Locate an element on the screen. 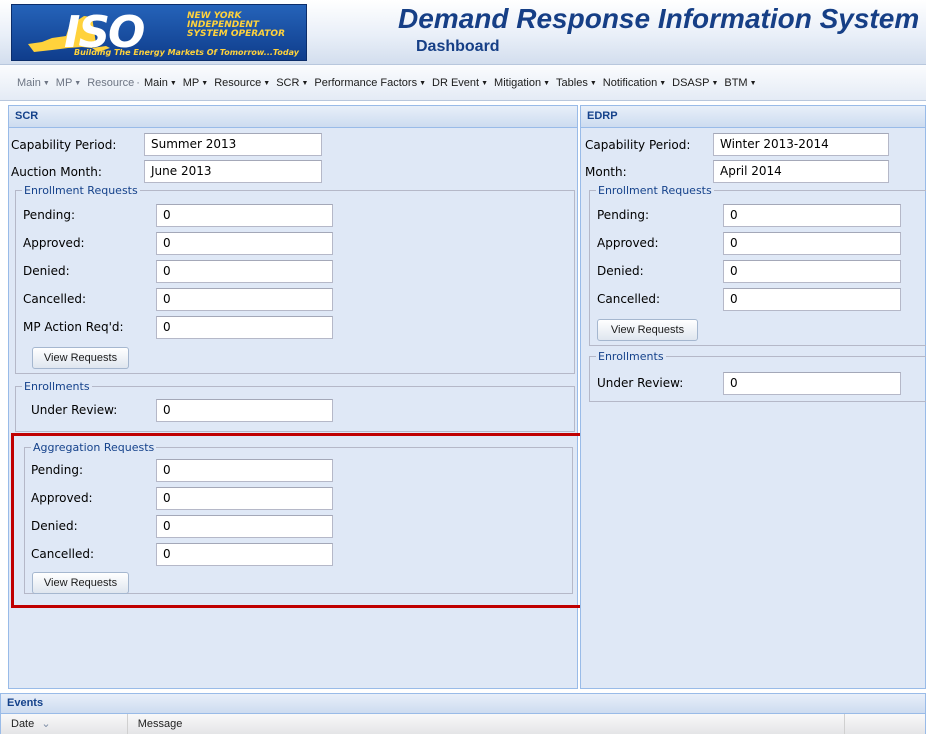 The width and height of the screenshot is (926, 734). scr-er-pending-row: Pending: is located at coordinates (49, 215).